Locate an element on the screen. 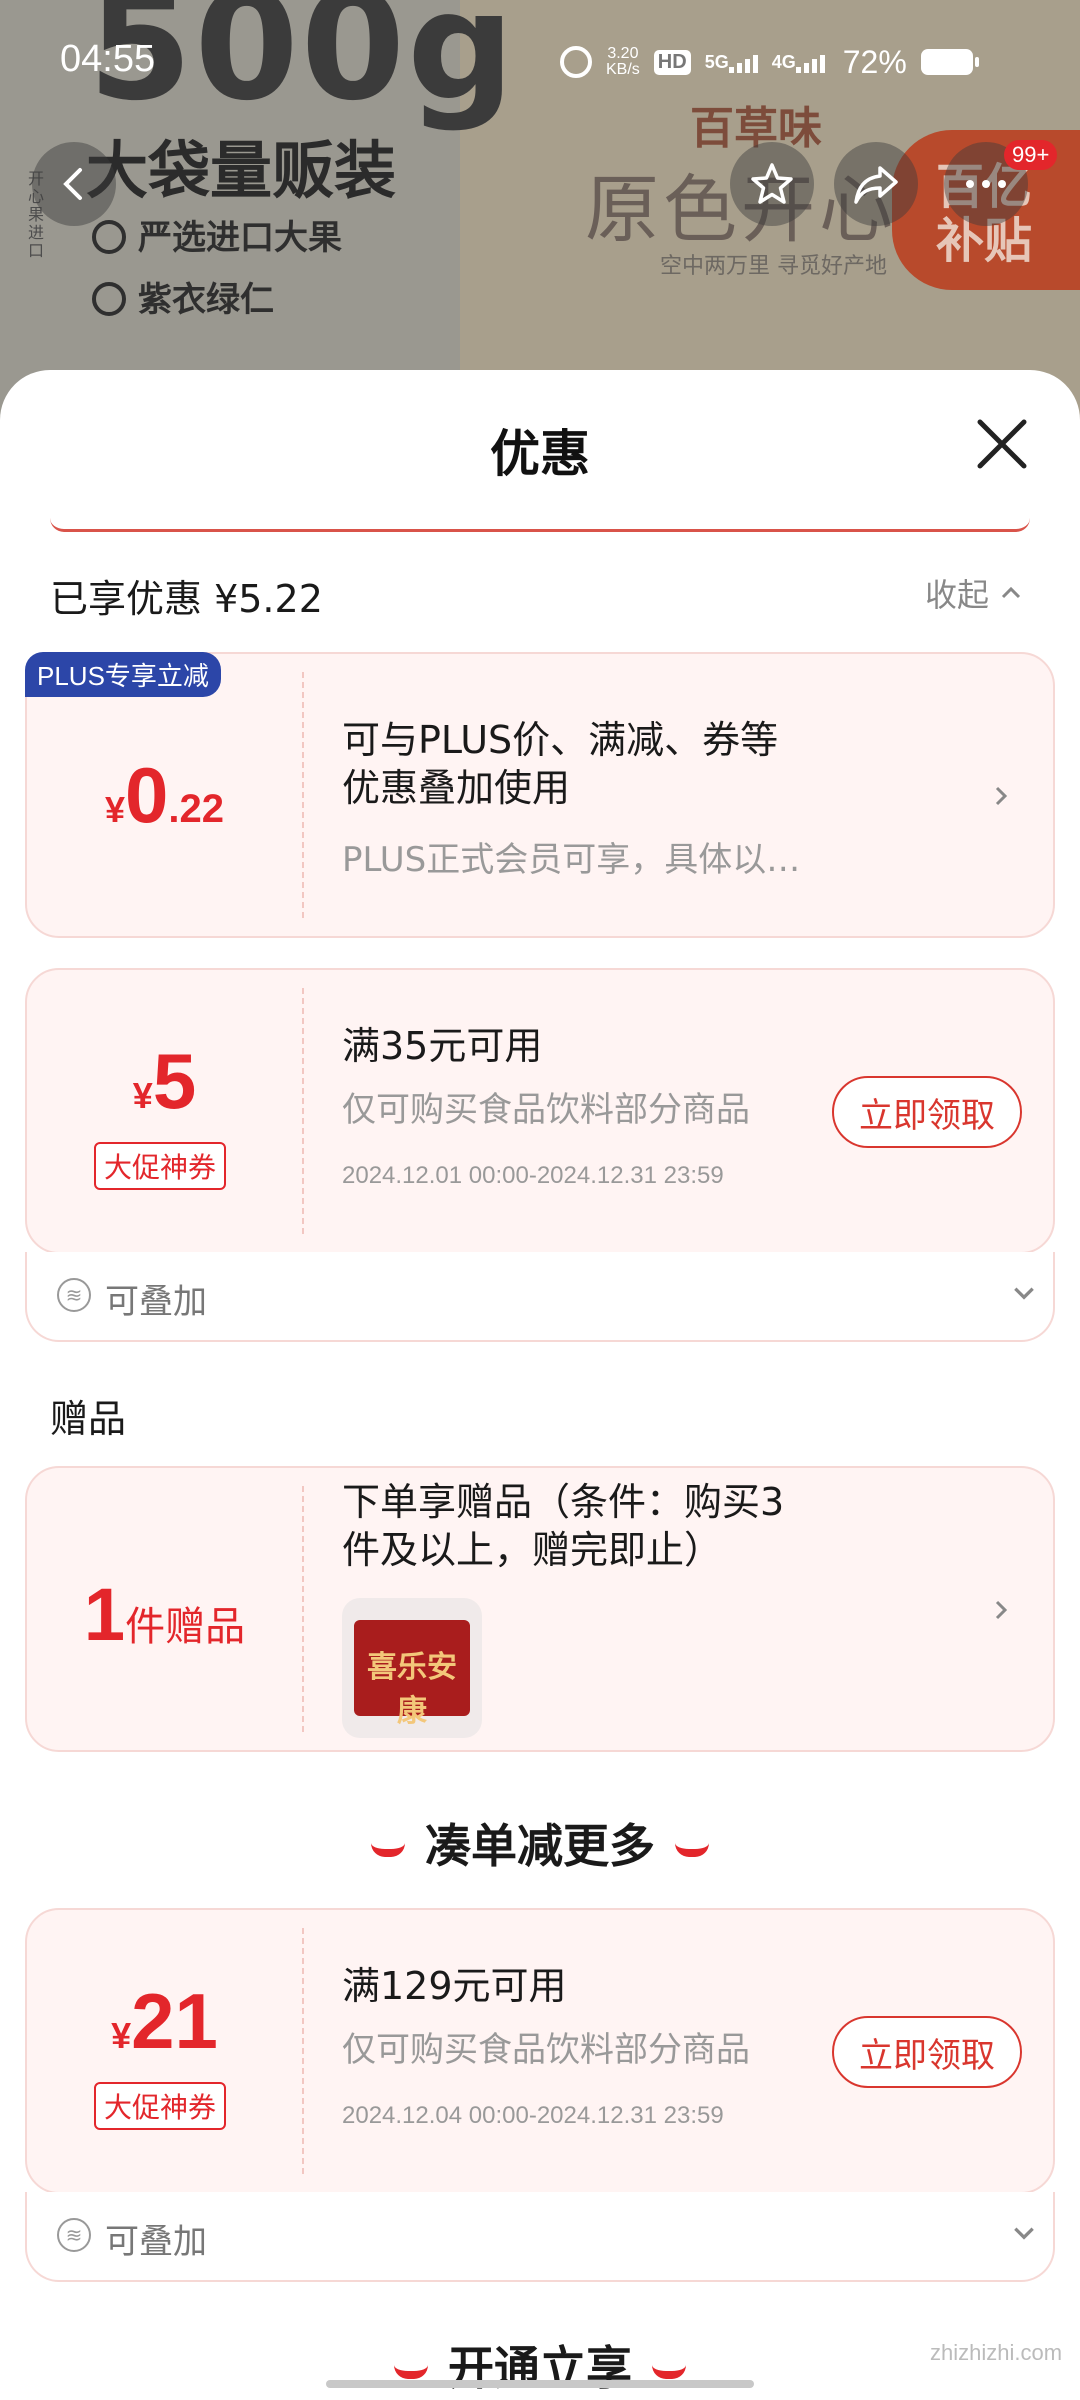  gift-title: 下单享赠品（条件：购买3 件及以上，赠完即止） is located at coordinates (563, 1526).